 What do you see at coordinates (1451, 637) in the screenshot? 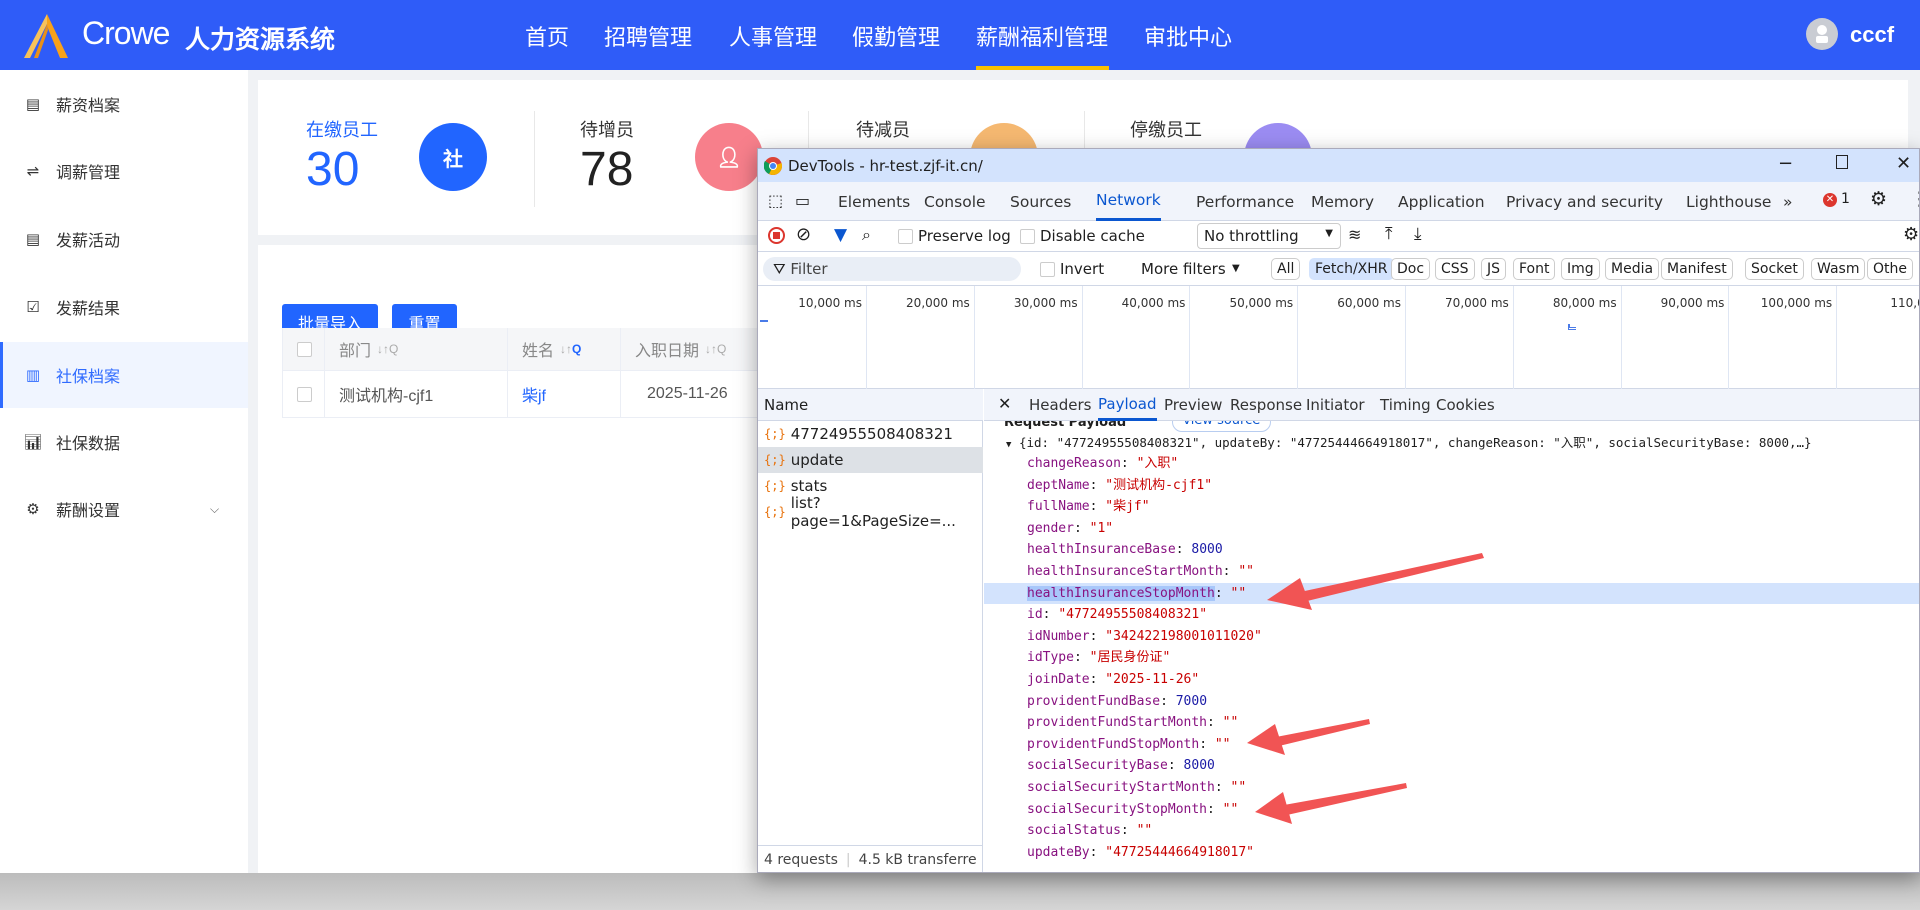
I see `payload-field: idNumber: "342422198001011020"` at bounding box center [1451, 637].